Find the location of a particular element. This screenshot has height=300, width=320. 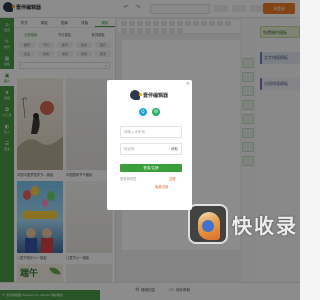

watermark-logo-icon is located at coordinates (208, 224).